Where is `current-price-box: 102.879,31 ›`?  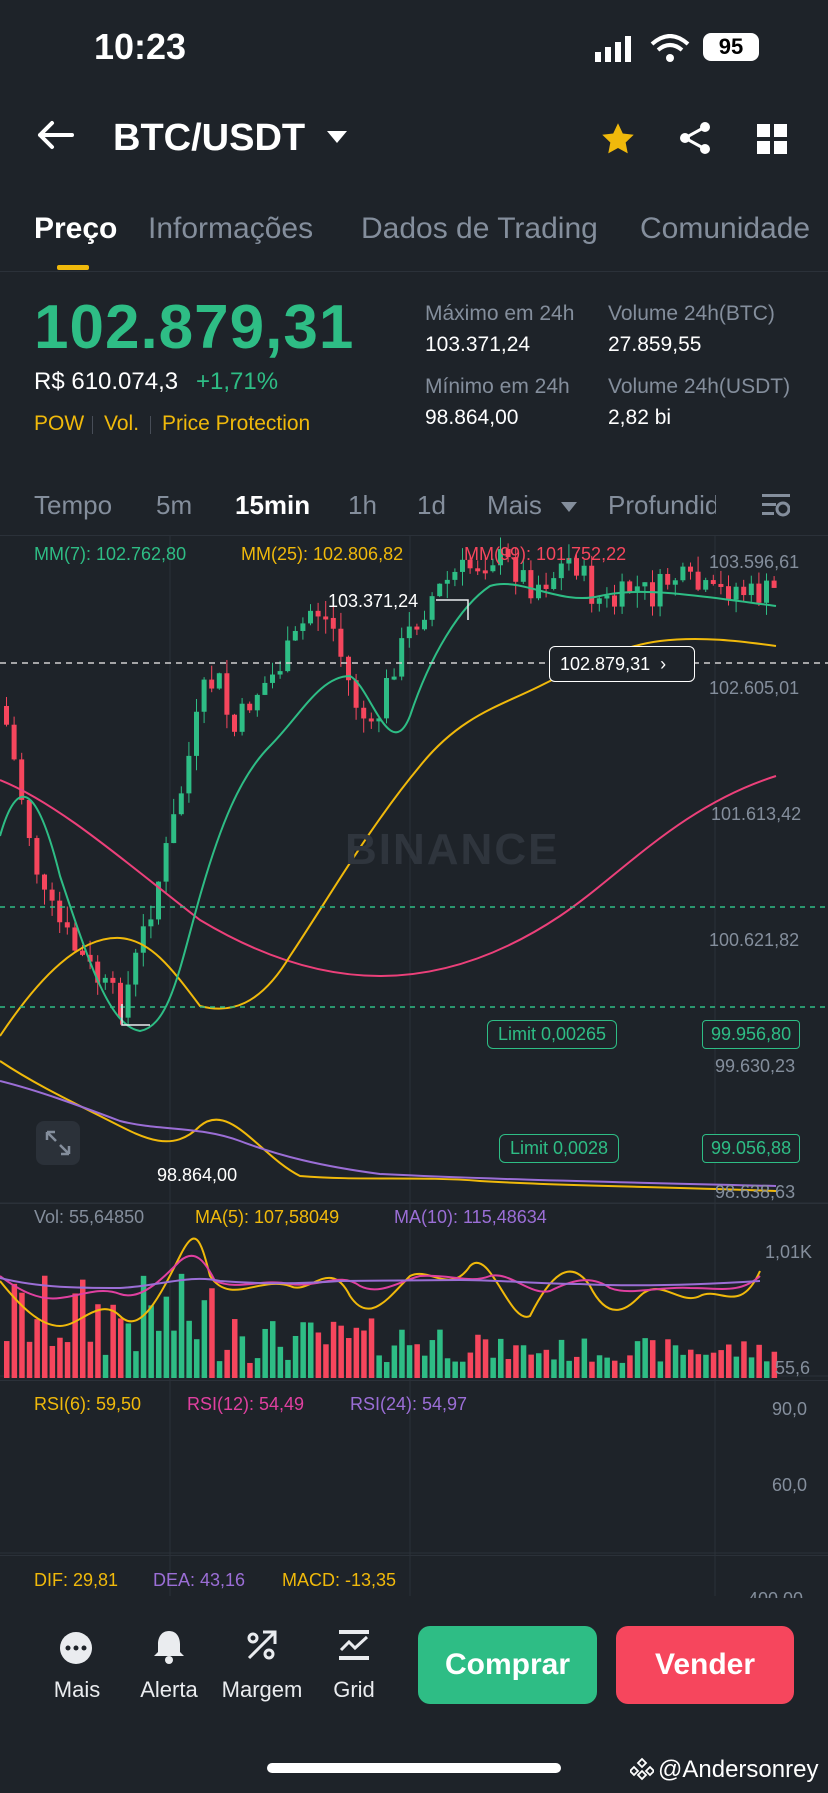
current-price-box: 102.879,31 › is located at coordinates (622, 664).